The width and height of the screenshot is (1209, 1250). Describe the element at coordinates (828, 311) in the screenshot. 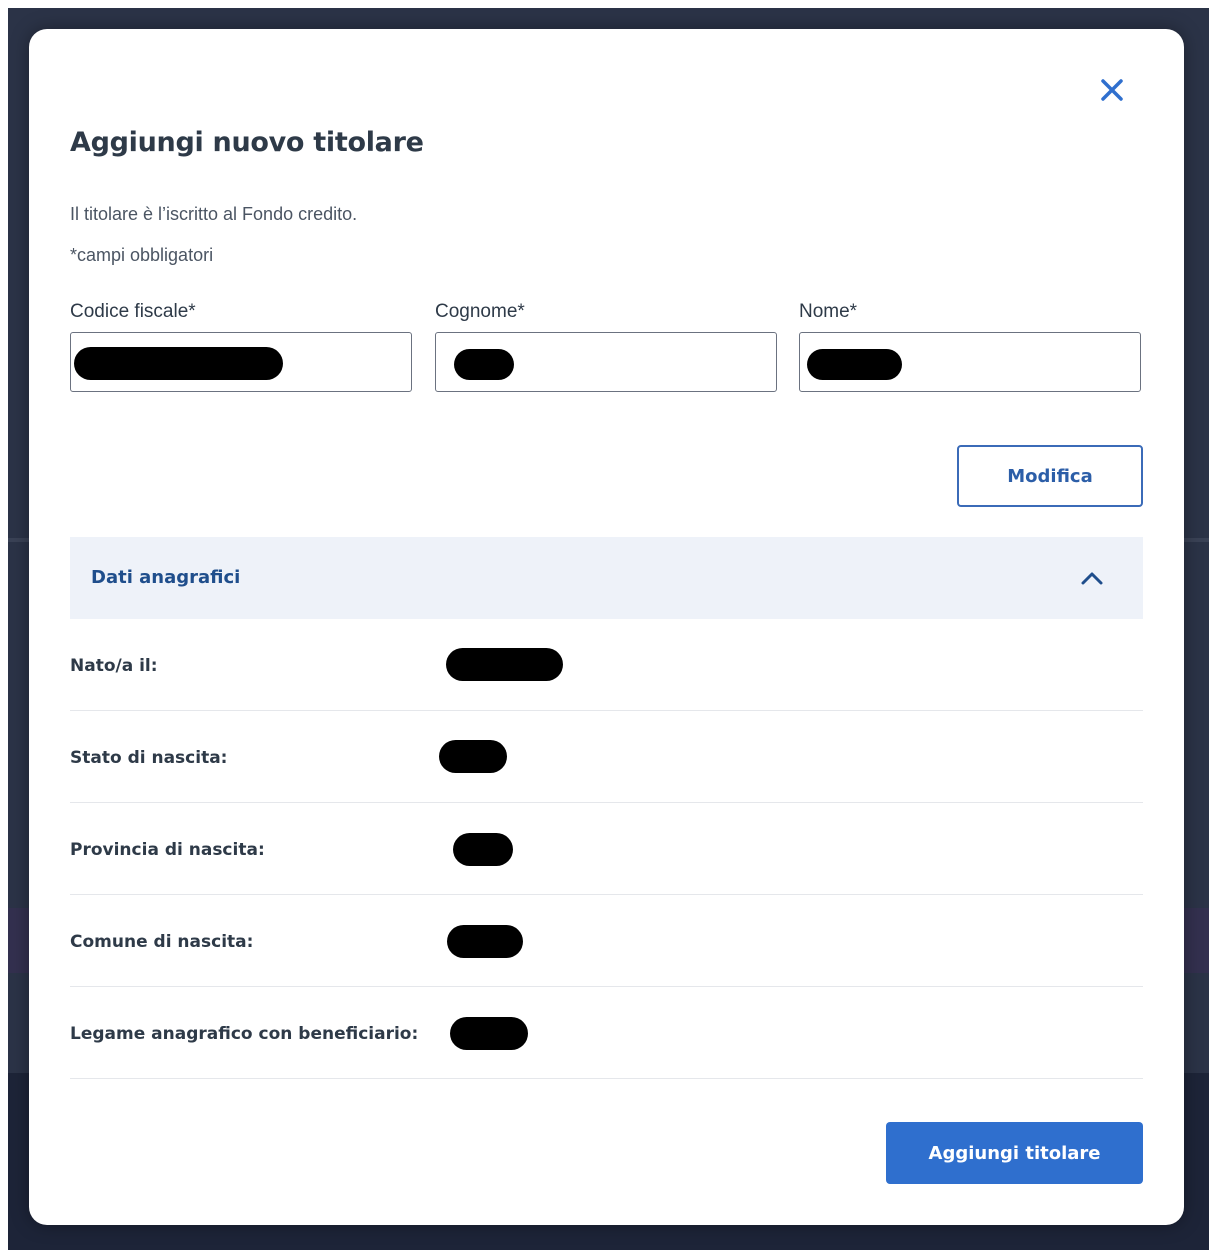

I see `name-label: Nome*` at that location.